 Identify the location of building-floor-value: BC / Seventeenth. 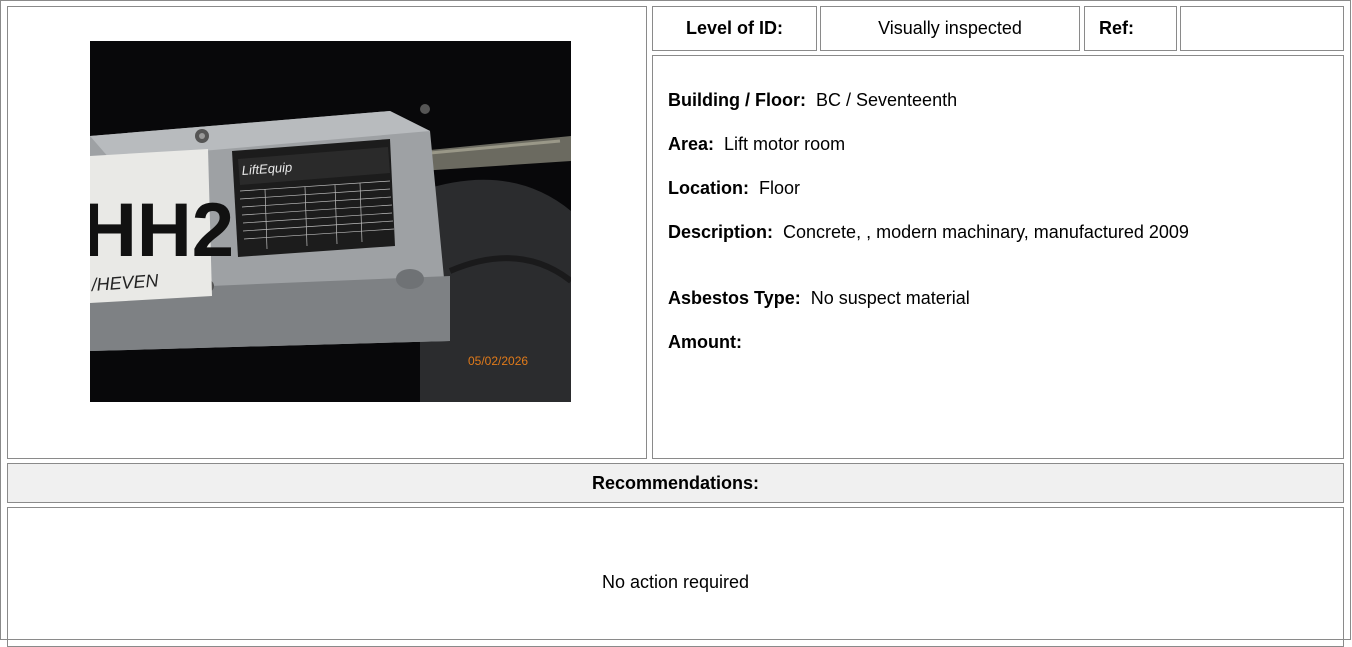
(887, 100).